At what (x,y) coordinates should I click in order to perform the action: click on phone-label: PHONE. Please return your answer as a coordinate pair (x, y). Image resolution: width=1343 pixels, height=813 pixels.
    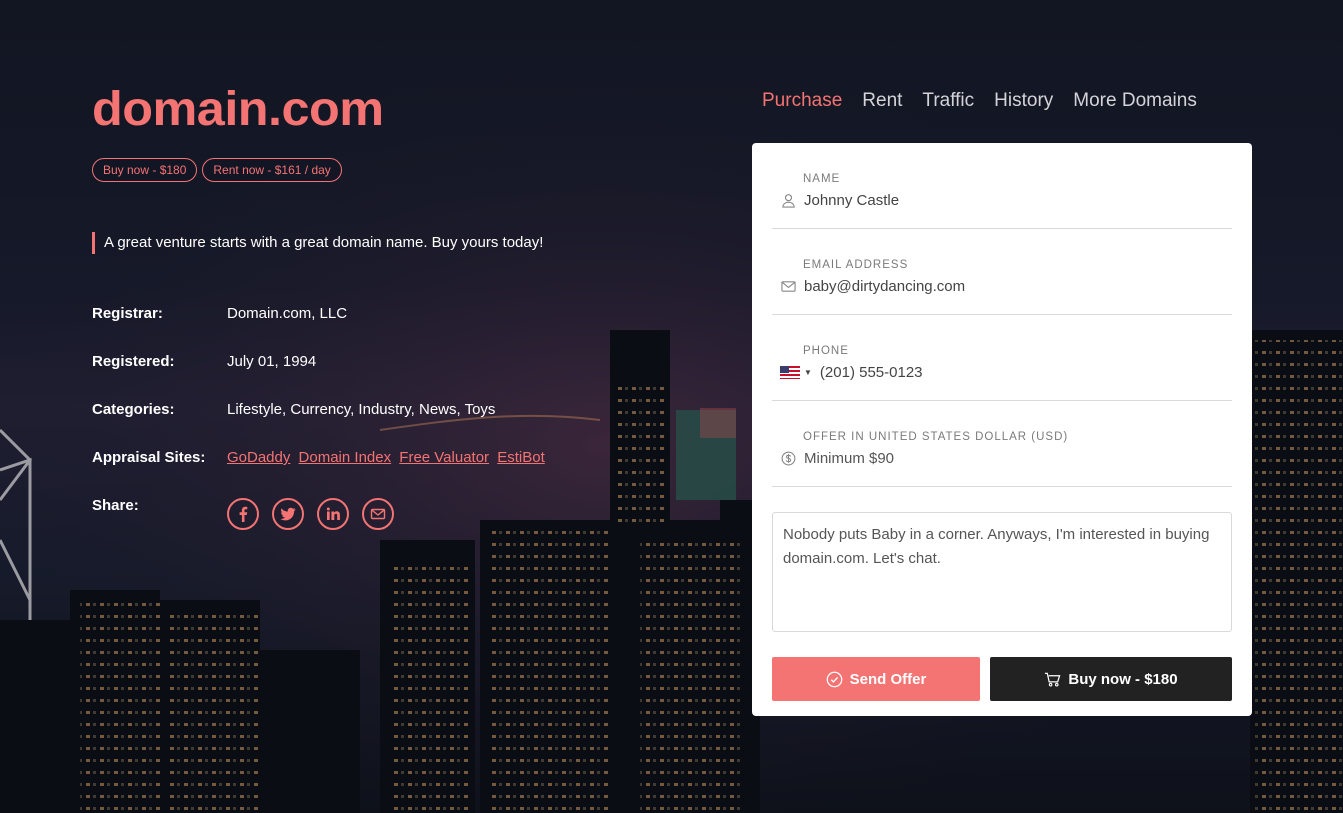
    Looking at the image, I should click on (826, 351).